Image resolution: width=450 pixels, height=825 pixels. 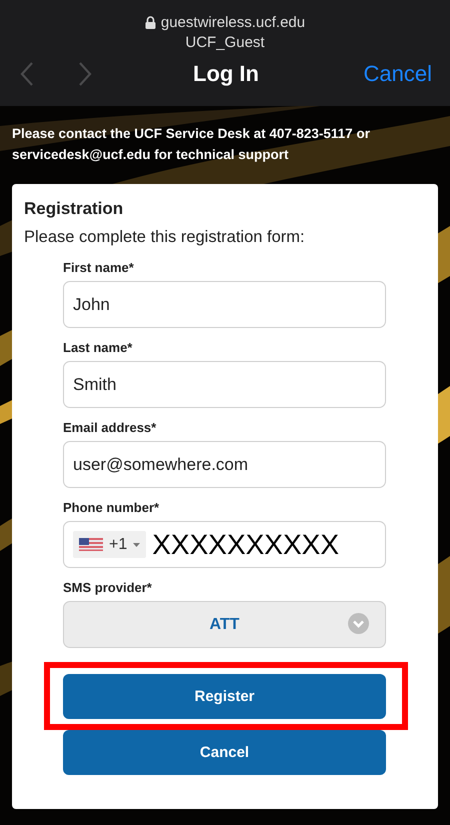 What do you see at coordinates (97, 347) in the screenshot?
I see `field-label: Last name*` at bounding box center [97, 347].